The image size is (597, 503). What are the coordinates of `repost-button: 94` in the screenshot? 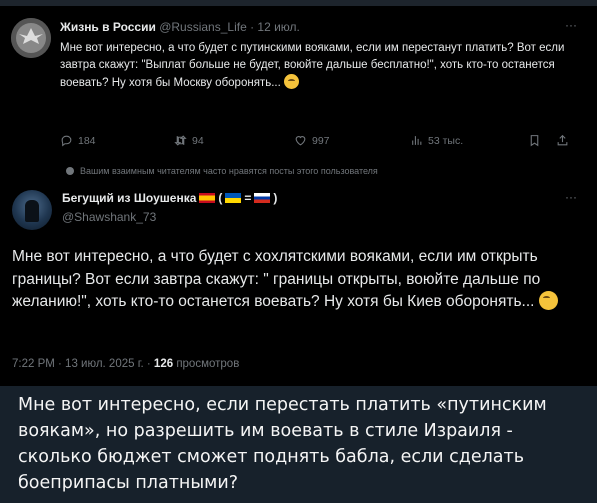 It's located at (189, 140).